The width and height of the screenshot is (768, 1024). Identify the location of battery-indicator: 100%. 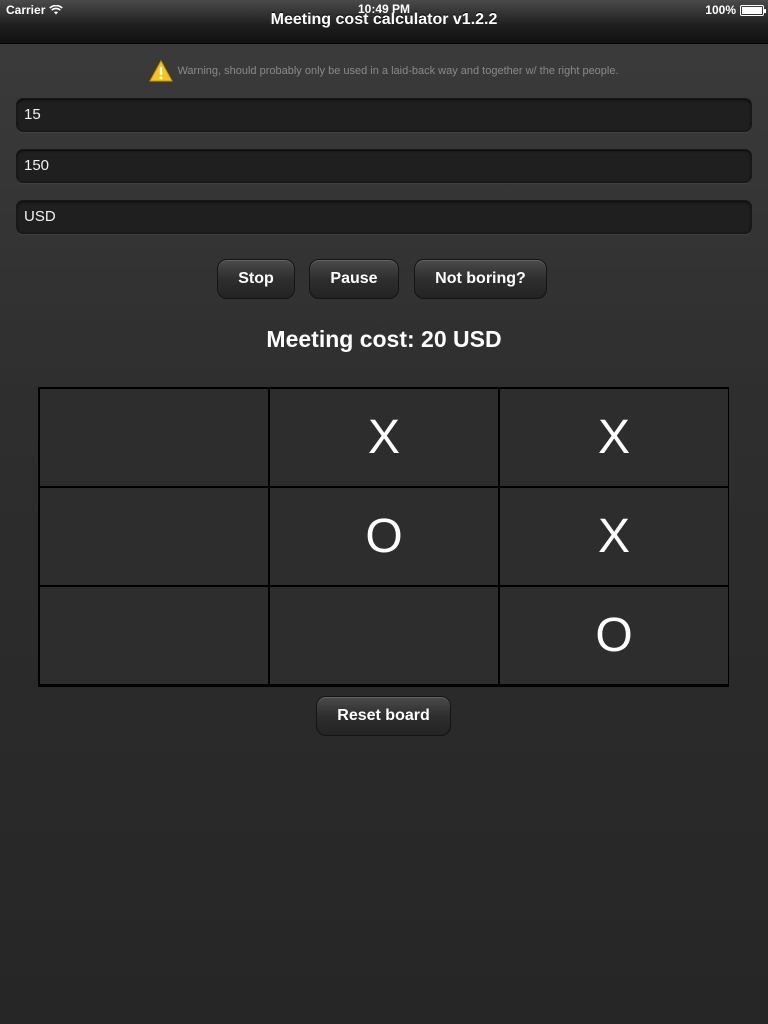
(735, 10).